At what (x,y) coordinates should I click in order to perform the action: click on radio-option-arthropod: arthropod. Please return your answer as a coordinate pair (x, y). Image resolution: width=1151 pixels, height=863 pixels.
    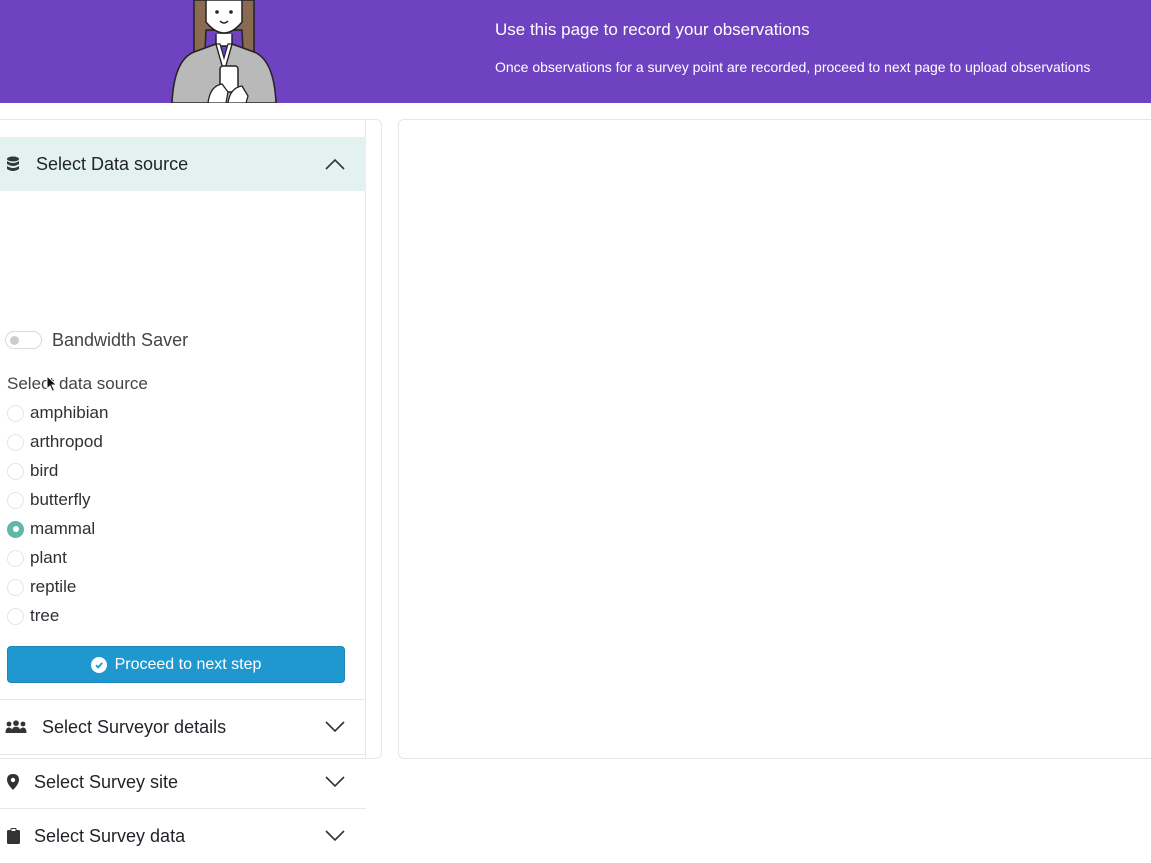
    Looking at the image, I should click on (55, 442).